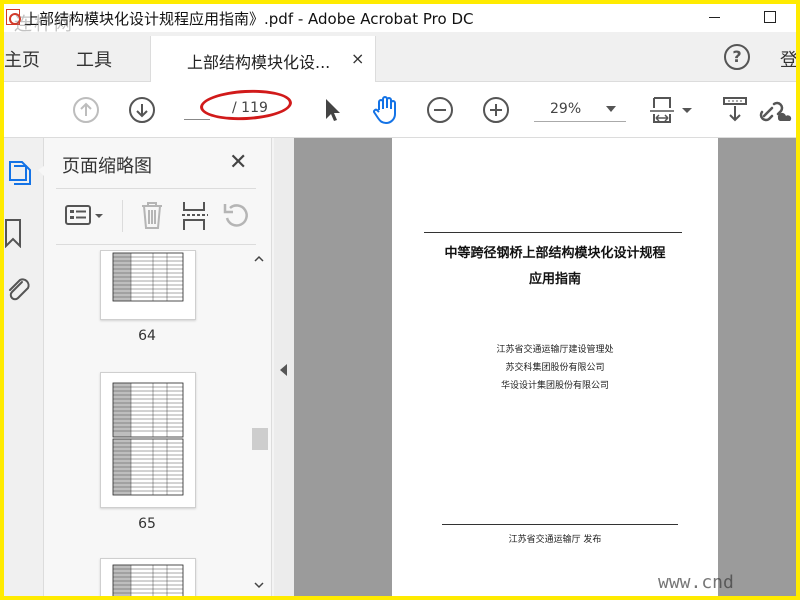 The width and height of the screenshot is (800, 600). I want to click on document-title: 中等跨径钢桥上部结构模块化设计规程, so click(555, 253).